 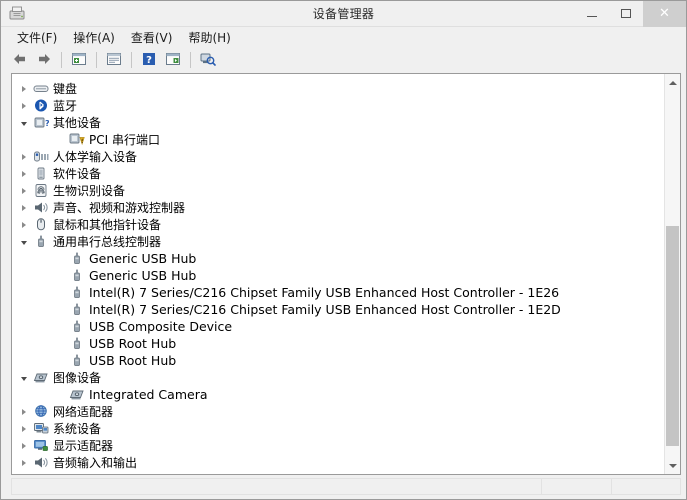 I want to click on tree-item-label: 其他设备, so click(x=77, y=123).